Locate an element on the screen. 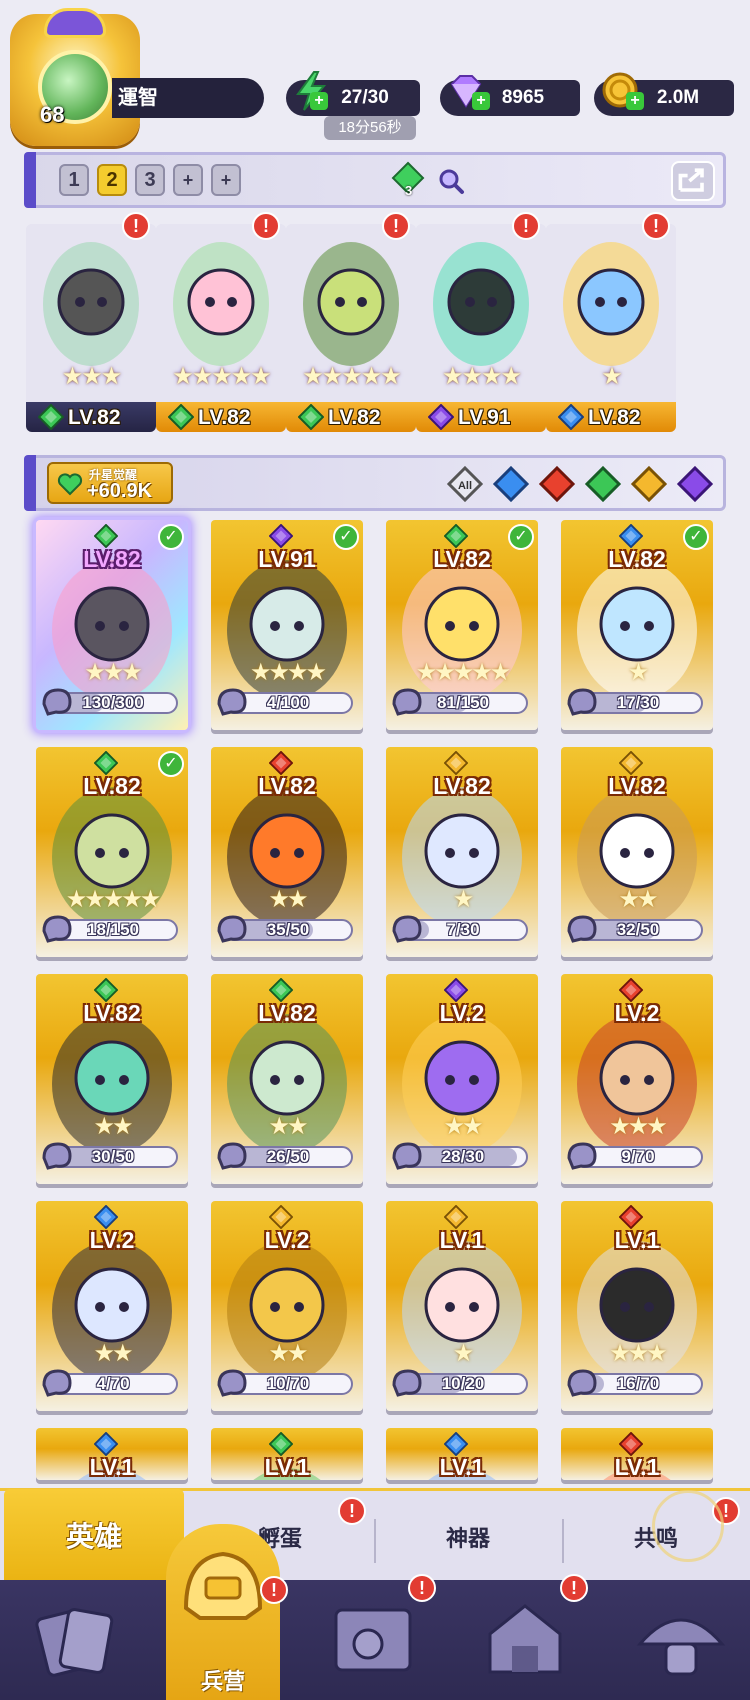 The width and height of the screenshot is (750, 1700). tab-artifact: 神器 is located at coordinates (468, 1537).